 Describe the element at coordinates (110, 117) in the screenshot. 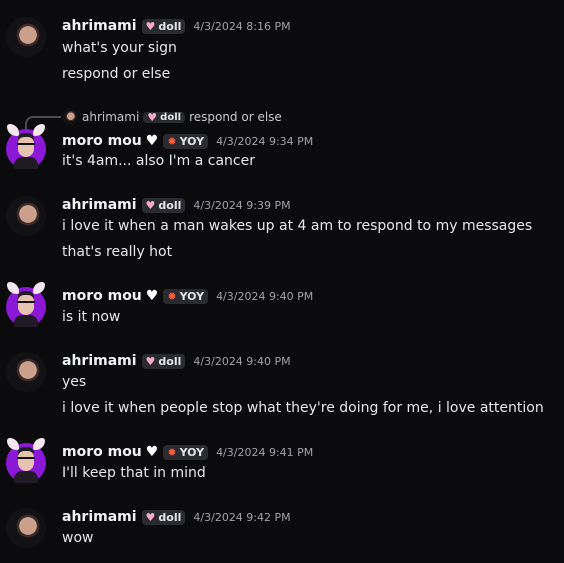

I see `reply-author: ahrimami` at that location.